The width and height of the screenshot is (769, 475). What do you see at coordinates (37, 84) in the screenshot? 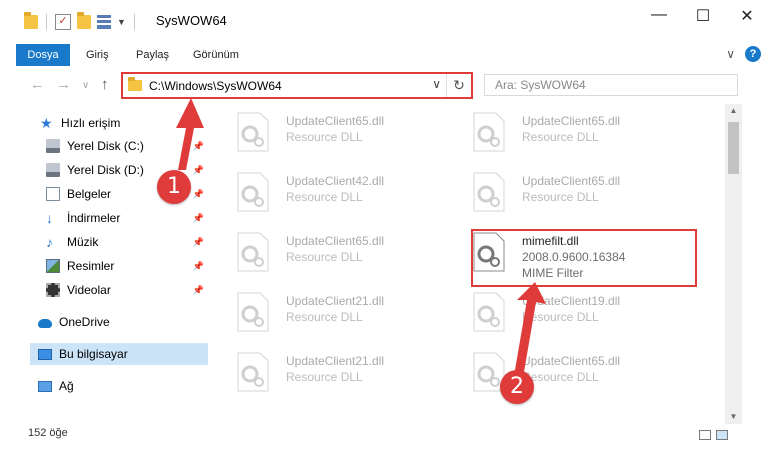
I see `back-button: ←` at bounding box center [37, 84].